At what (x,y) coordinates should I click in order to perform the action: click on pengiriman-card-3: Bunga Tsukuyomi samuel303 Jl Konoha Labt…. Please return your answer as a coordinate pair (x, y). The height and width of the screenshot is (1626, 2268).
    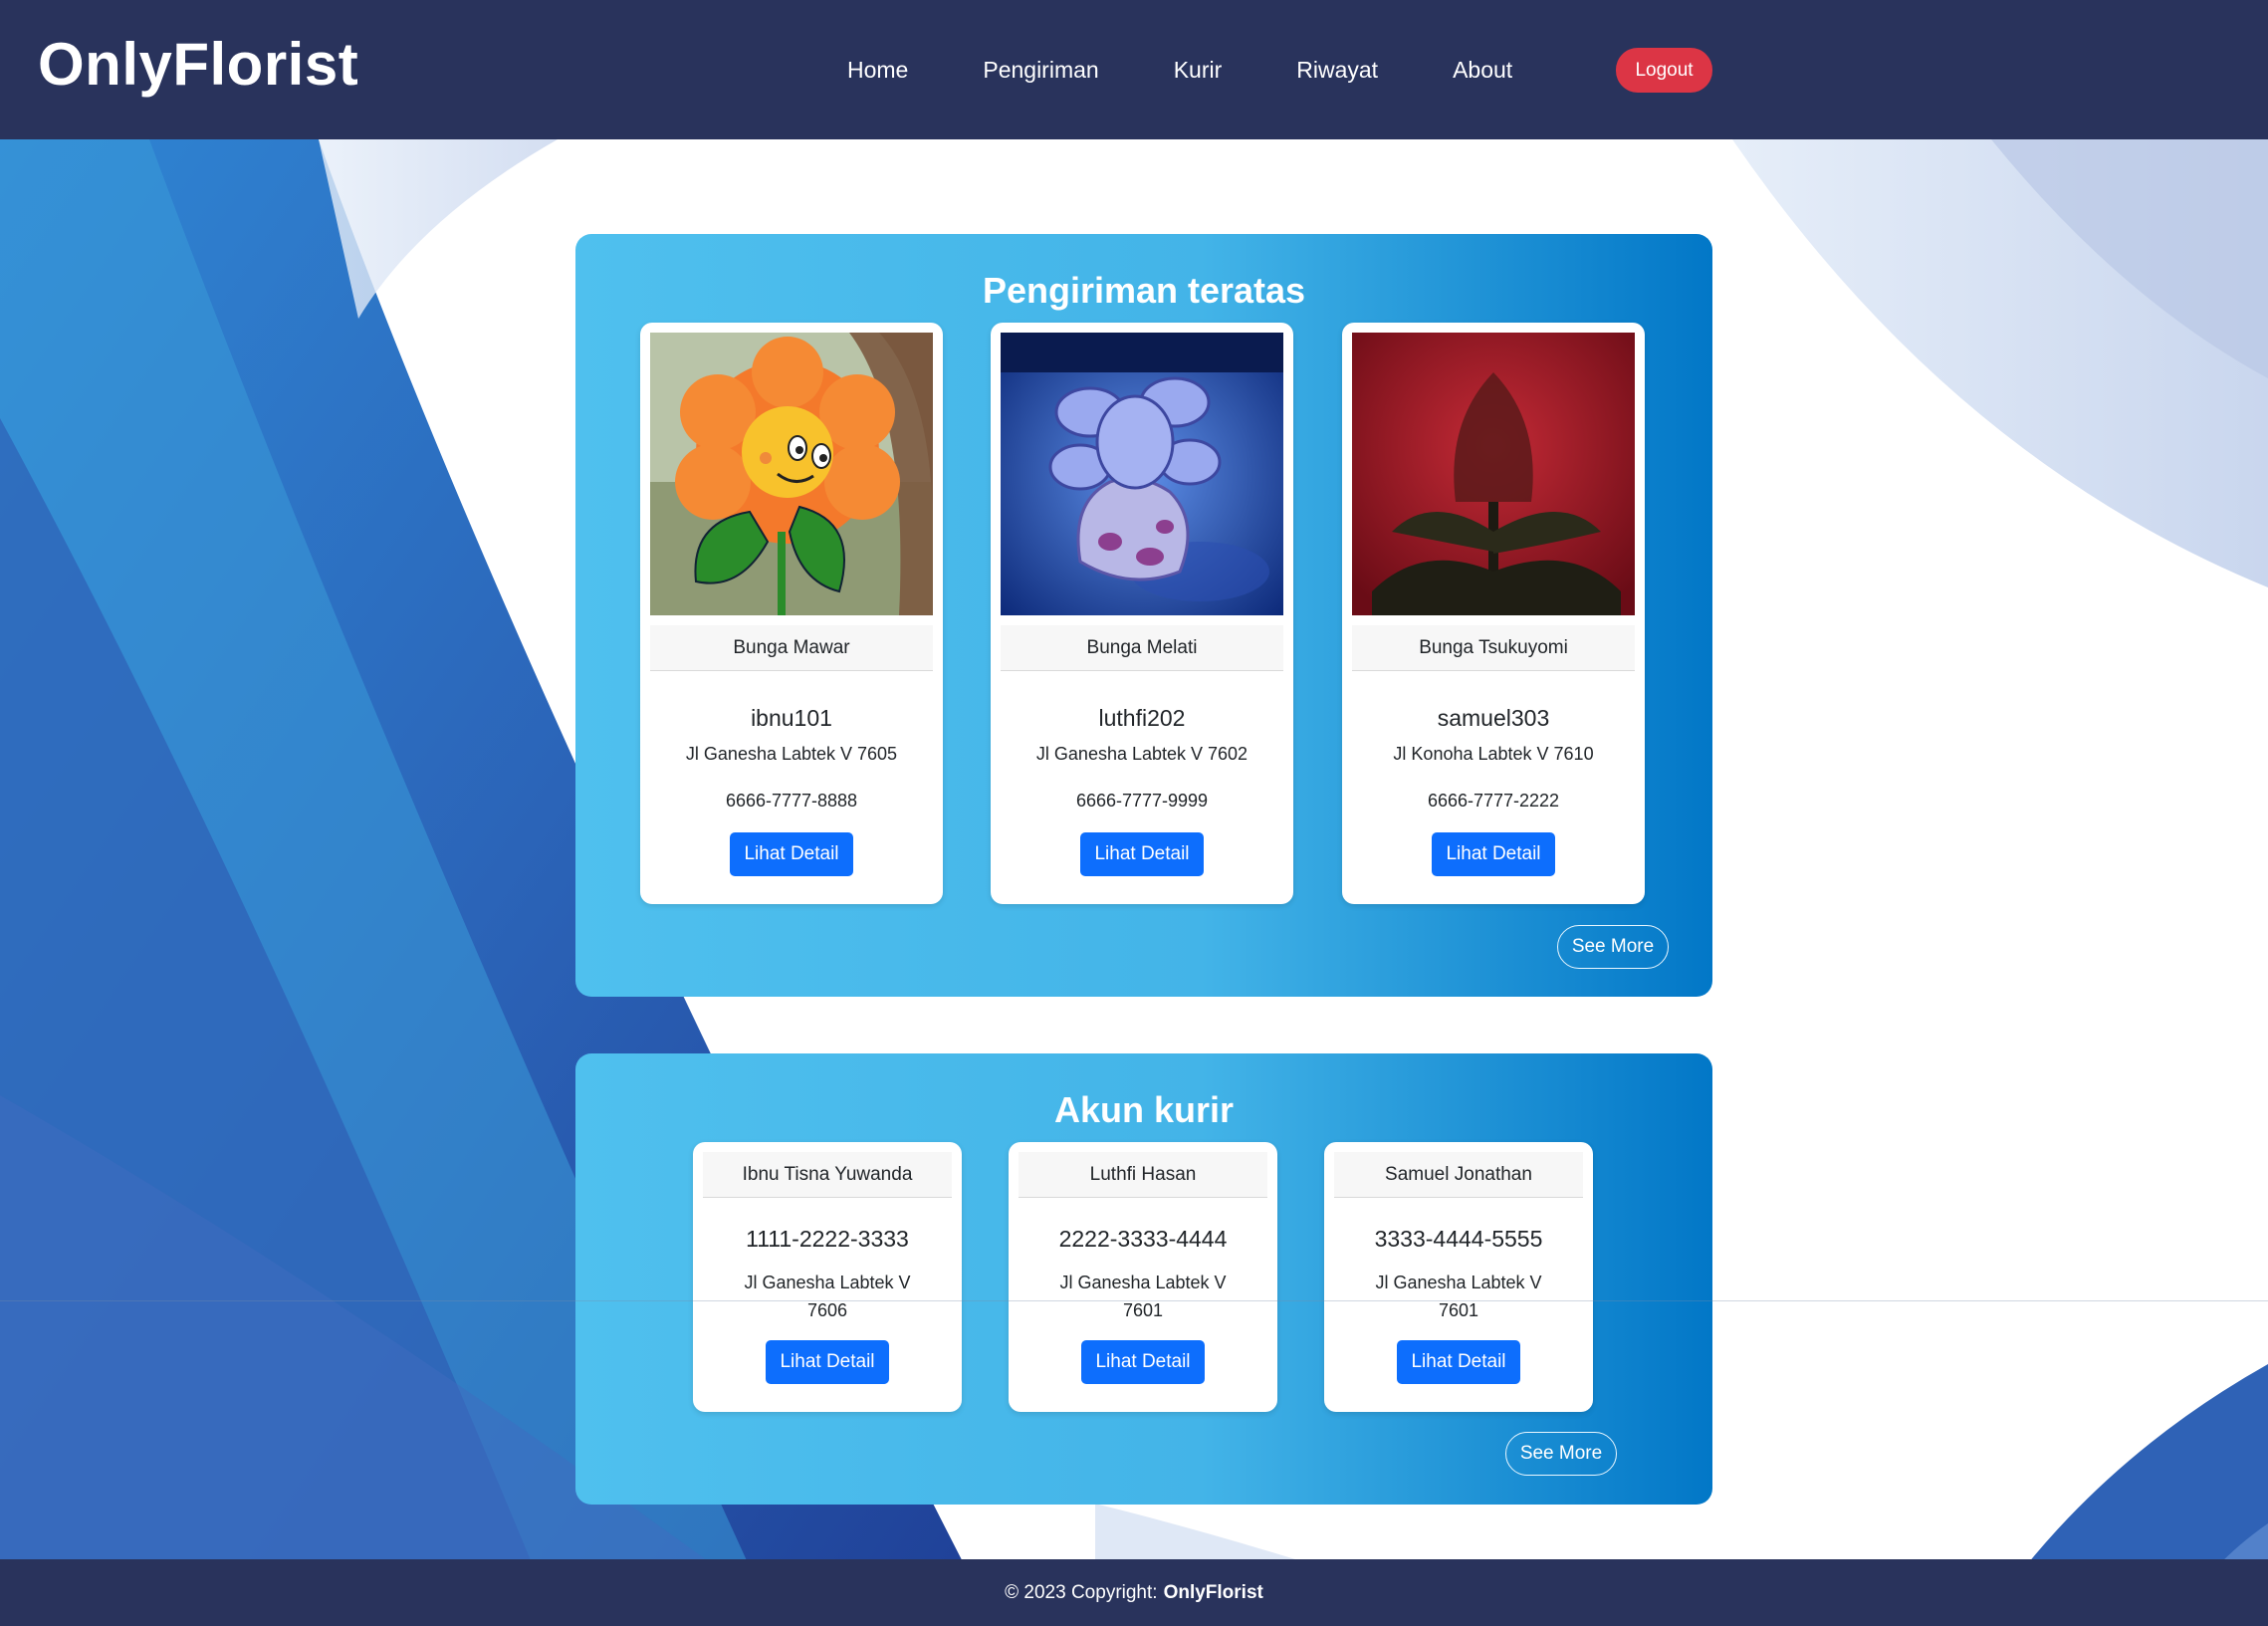
    Looking at the image, I should click on (1494, 613).